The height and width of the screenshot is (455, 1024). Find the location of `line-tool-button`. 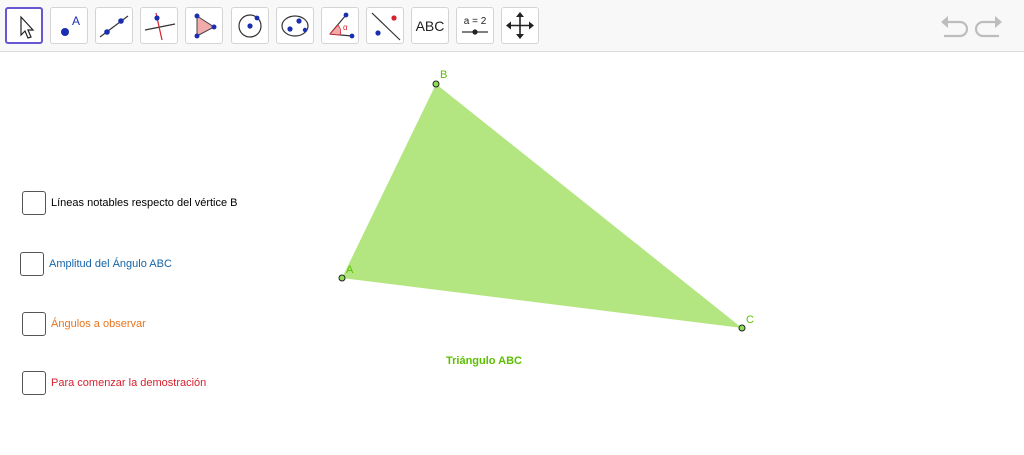

line-tool-button is located at coordinates (114, 25).